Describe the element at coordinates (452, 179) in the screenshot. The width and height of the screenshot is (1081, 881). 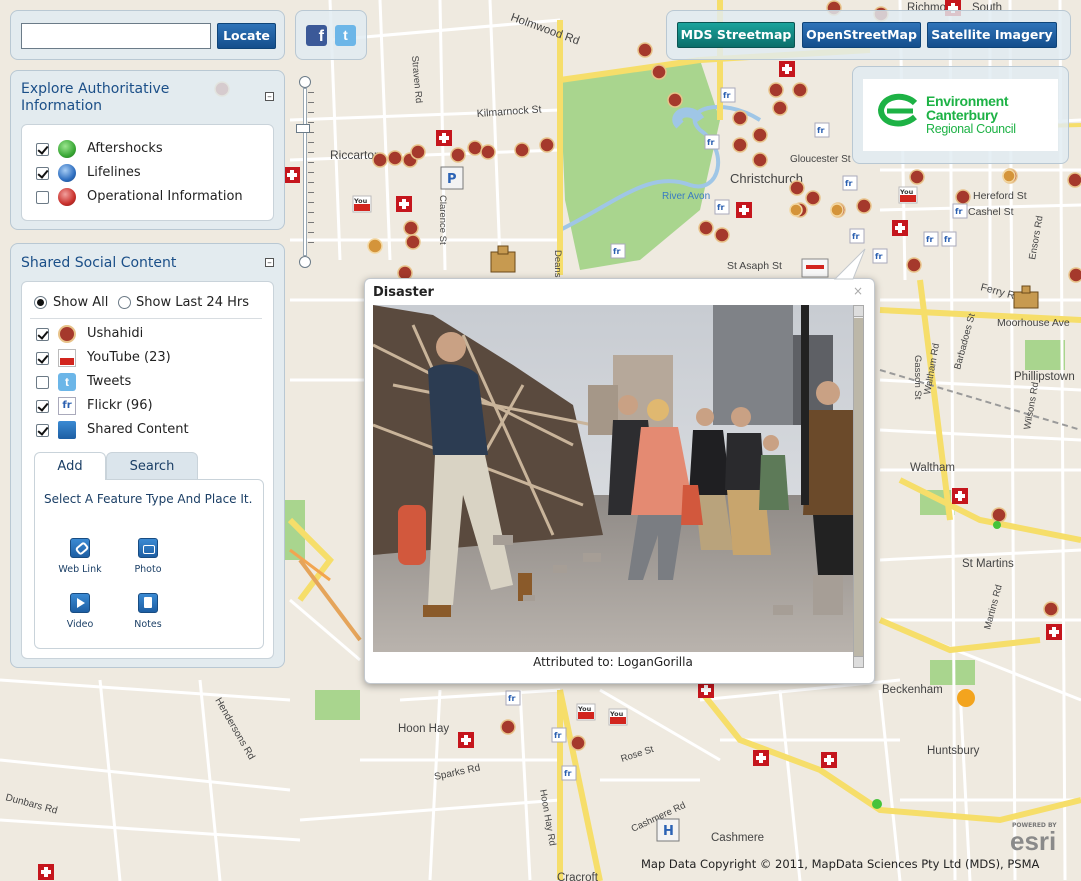
I see `svg-text: P` at that location.